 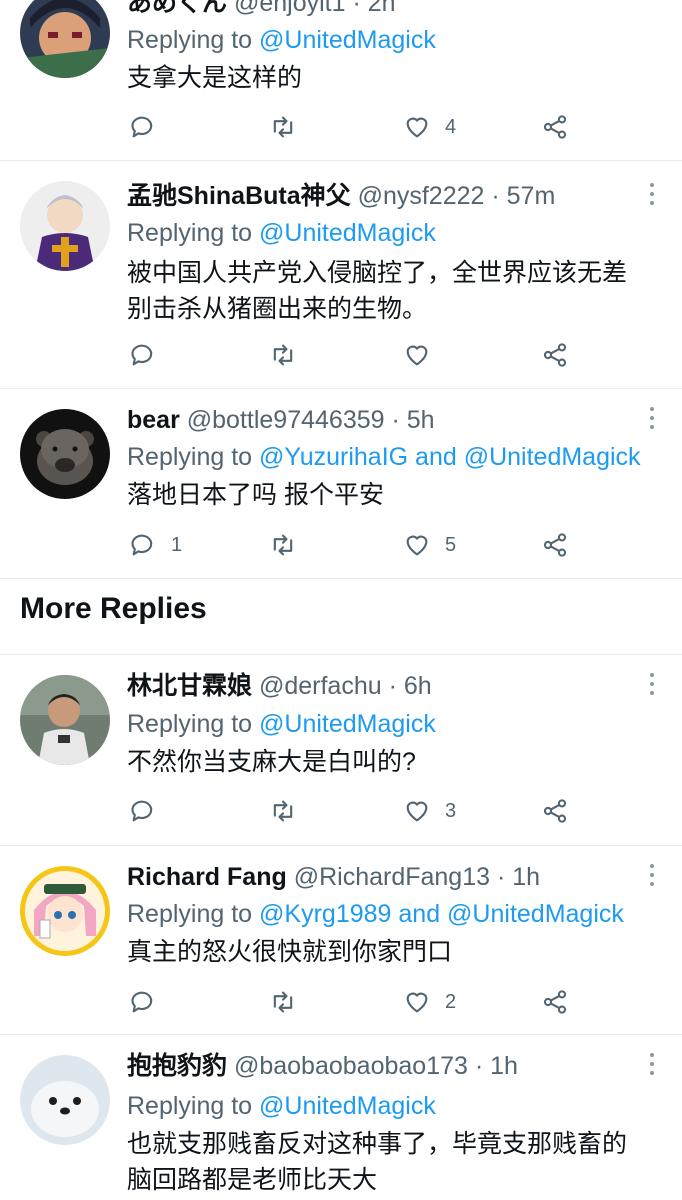 I want to click on like-button: 5, so click(x=429, y=545).